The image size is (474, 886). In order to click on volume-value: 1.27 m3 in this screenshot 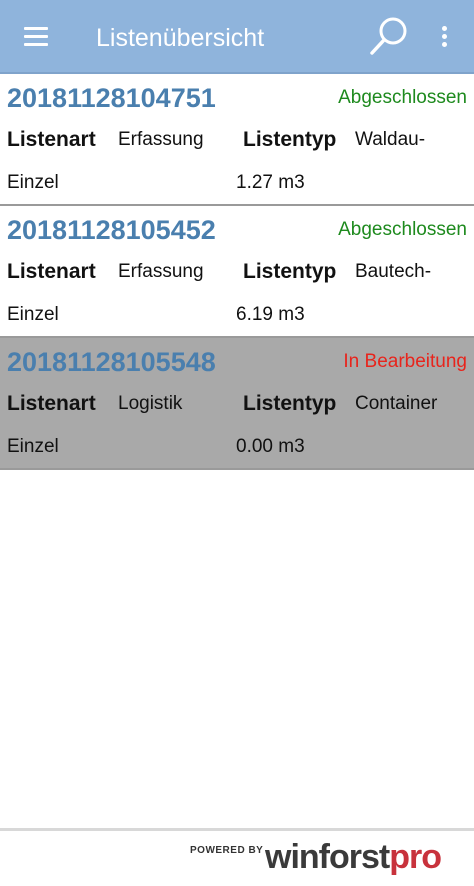, I will do `click(270, 182)`.